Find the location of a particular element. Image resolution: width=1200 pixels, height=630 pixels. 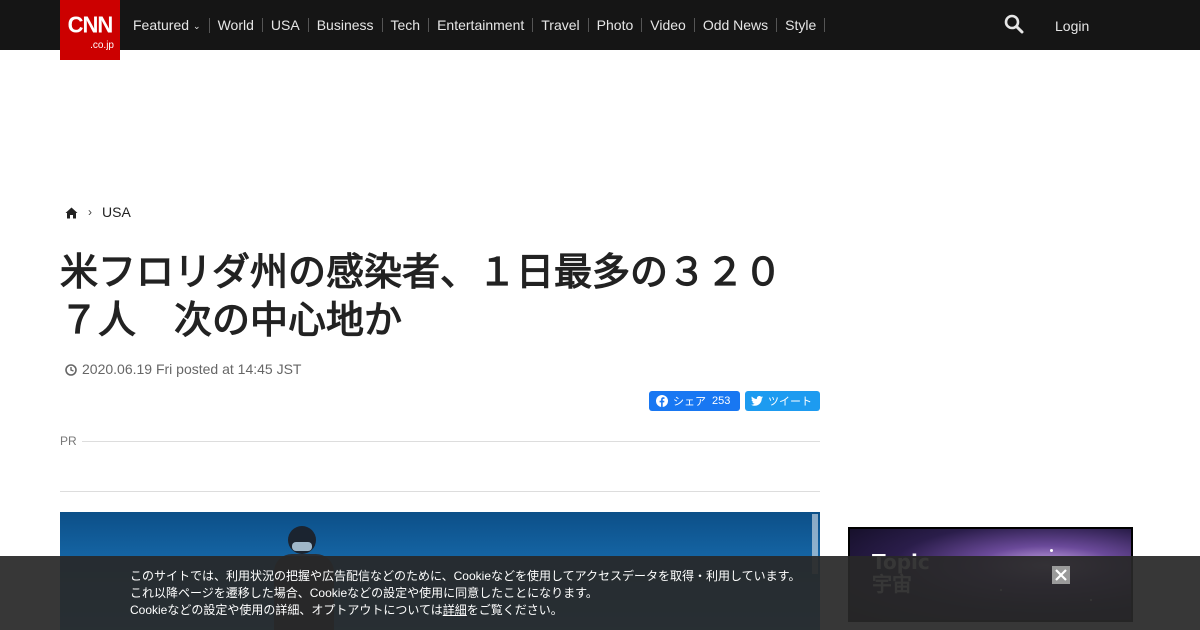

cnn-logo: CNN .co.jp is located at coordinates (90, 30).